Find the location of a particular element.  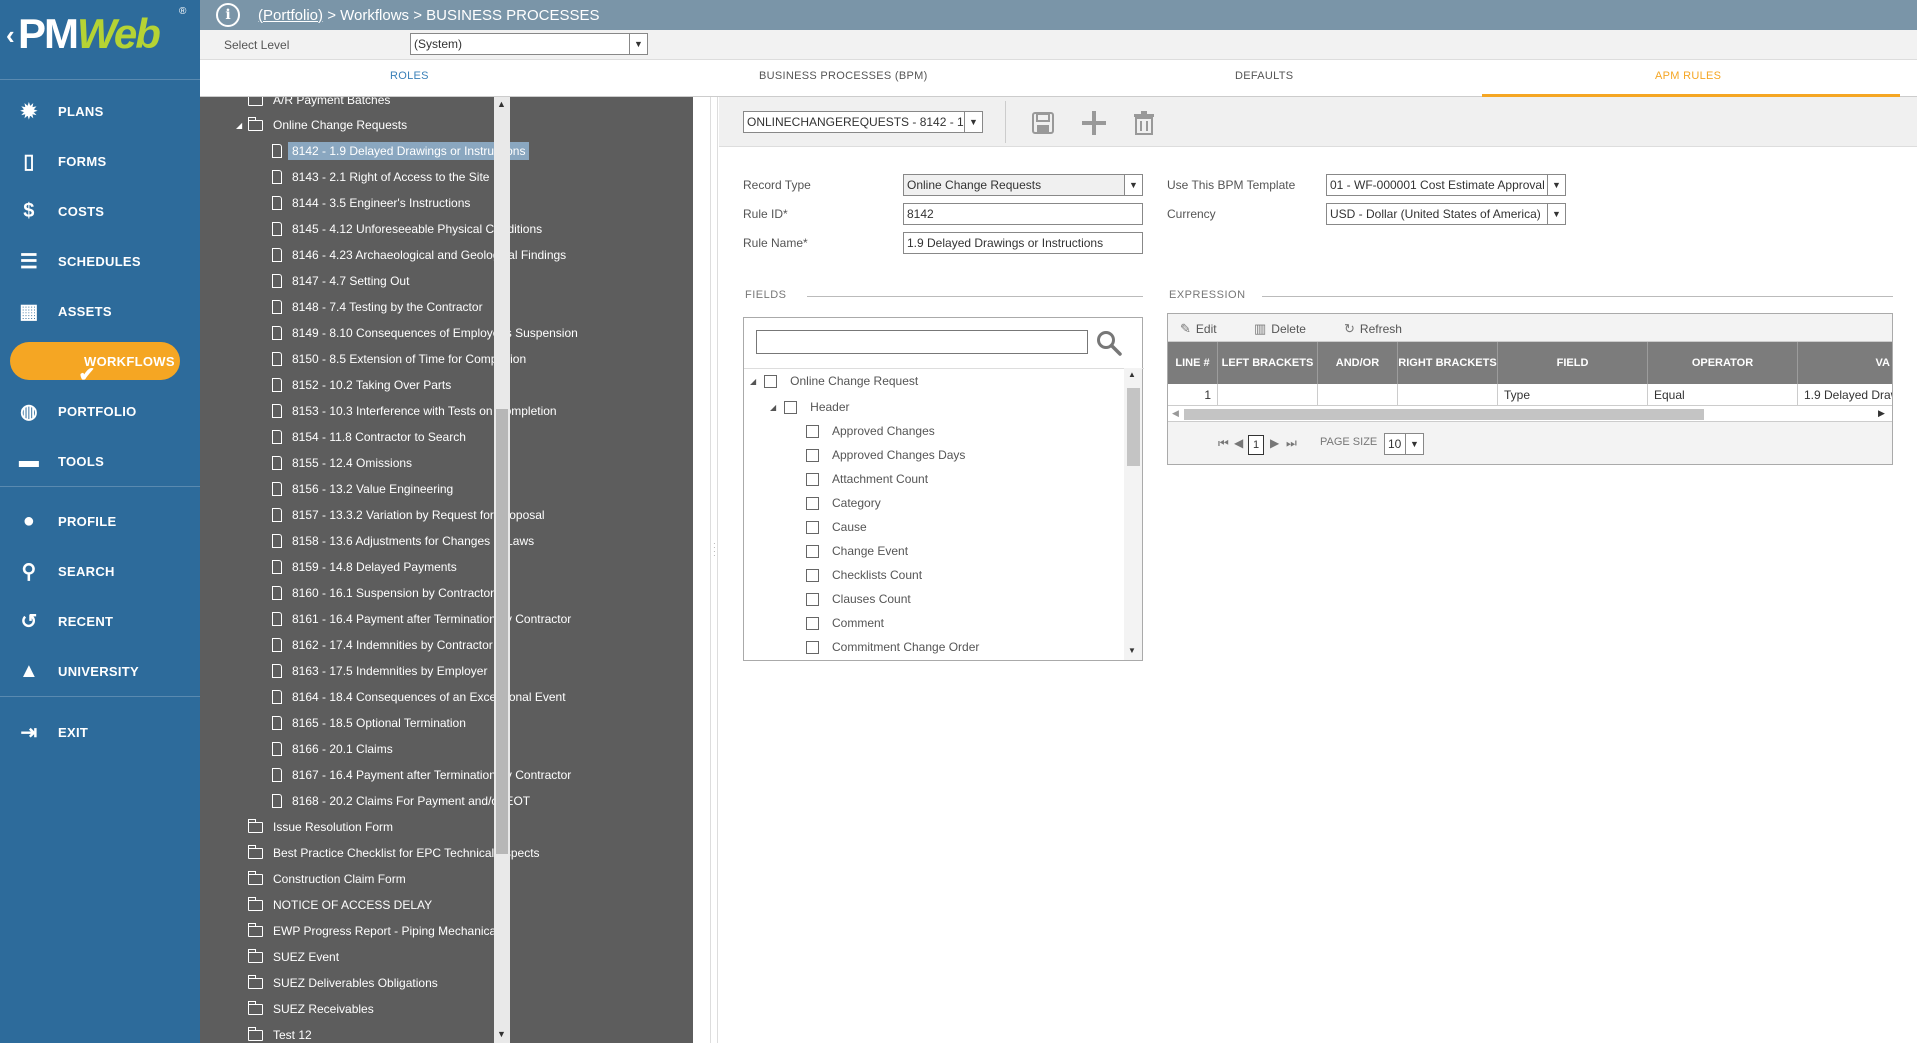

nav-plans: ✹ PLANS is located at coordinates (100, 111).